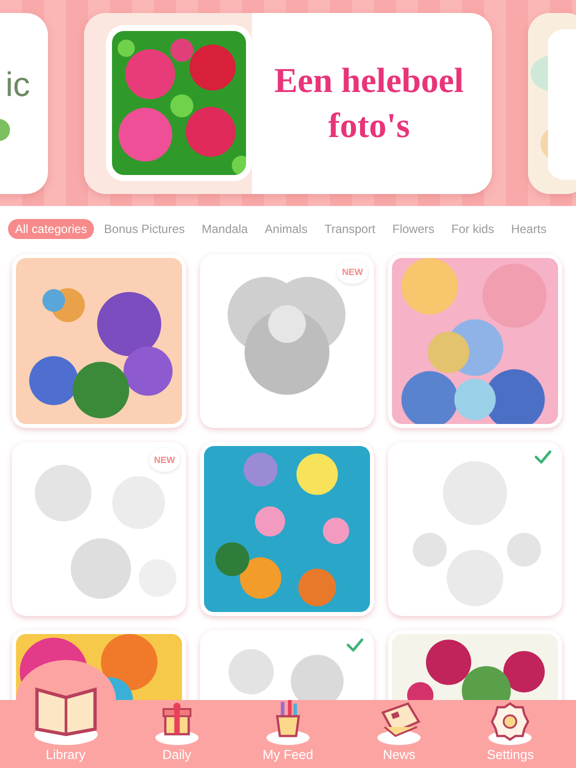  Describe the element at coordinates (349, 229) in the screenshot. I see `category-tab: Transport` at that location.